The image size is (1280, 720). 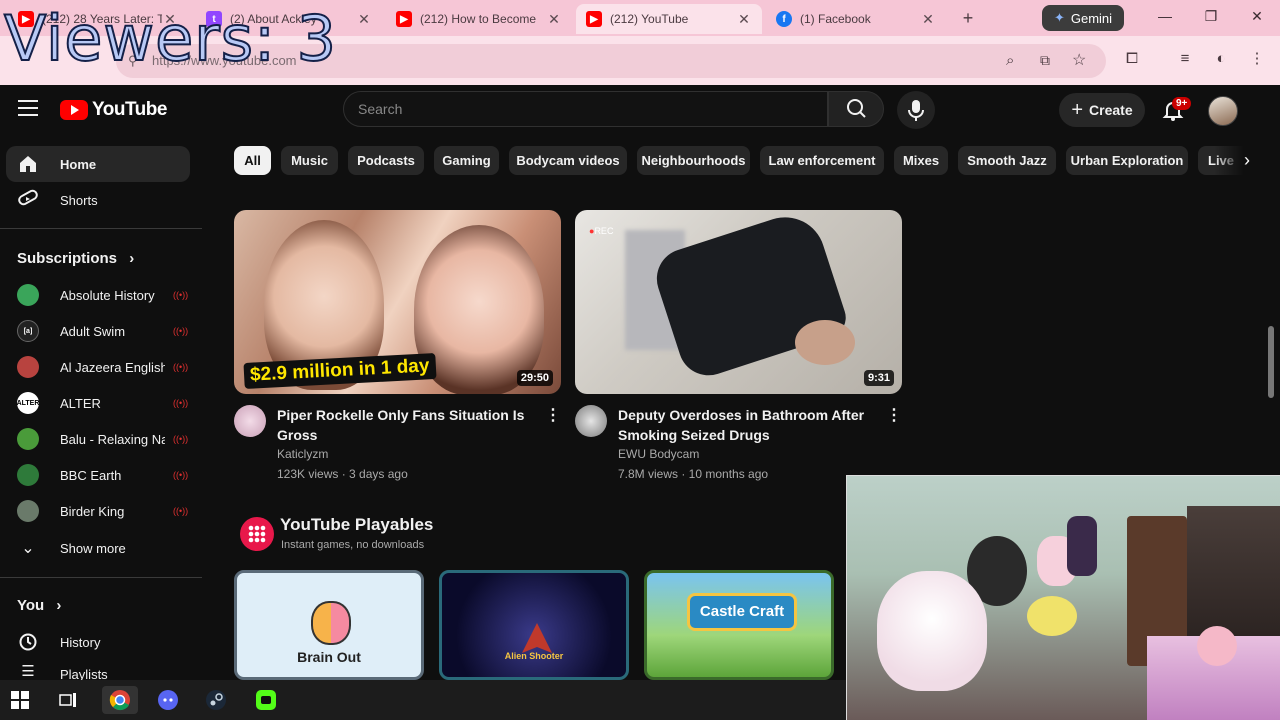 What do you see at coordinates (921, 160) in the screenshot?
I see `chip: Mixes` at bounding box center [921, 160].